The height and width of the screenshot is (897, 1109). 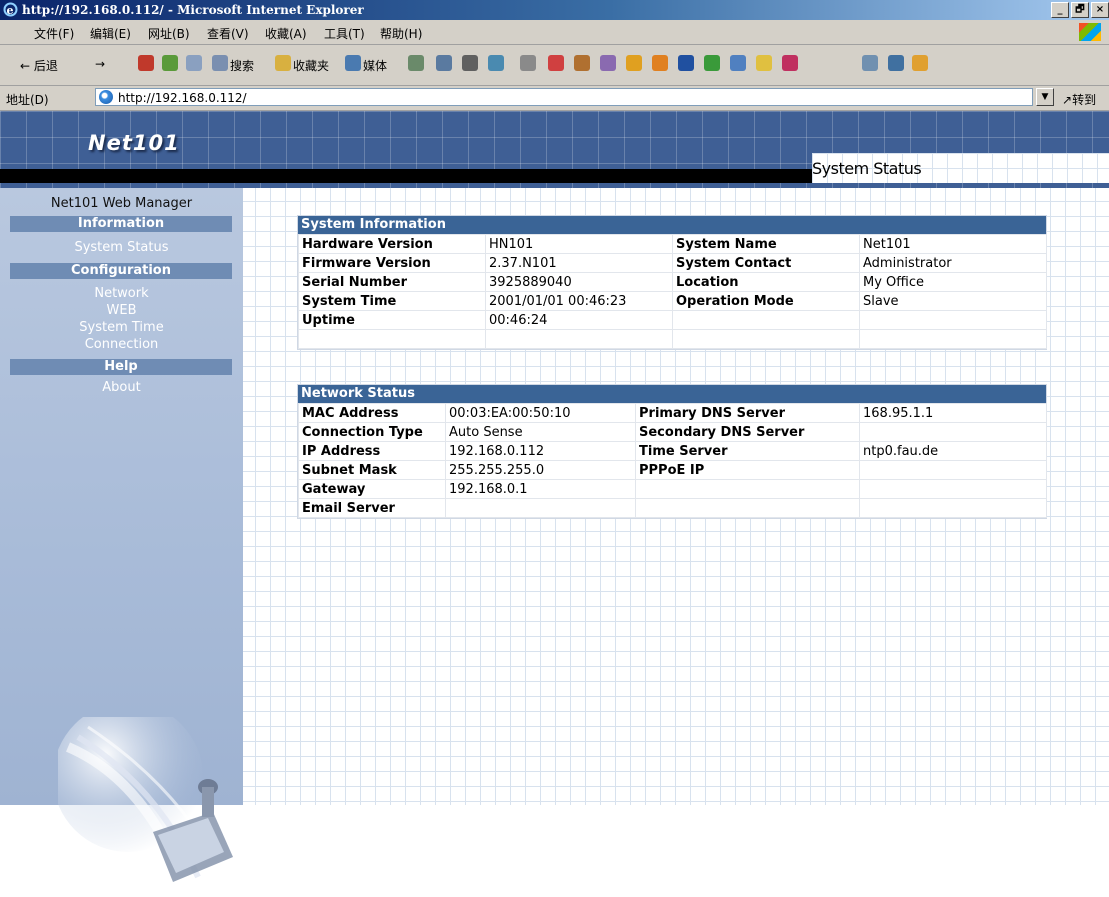 I want to click on field-label: System Time, so click(x=392, y=301).